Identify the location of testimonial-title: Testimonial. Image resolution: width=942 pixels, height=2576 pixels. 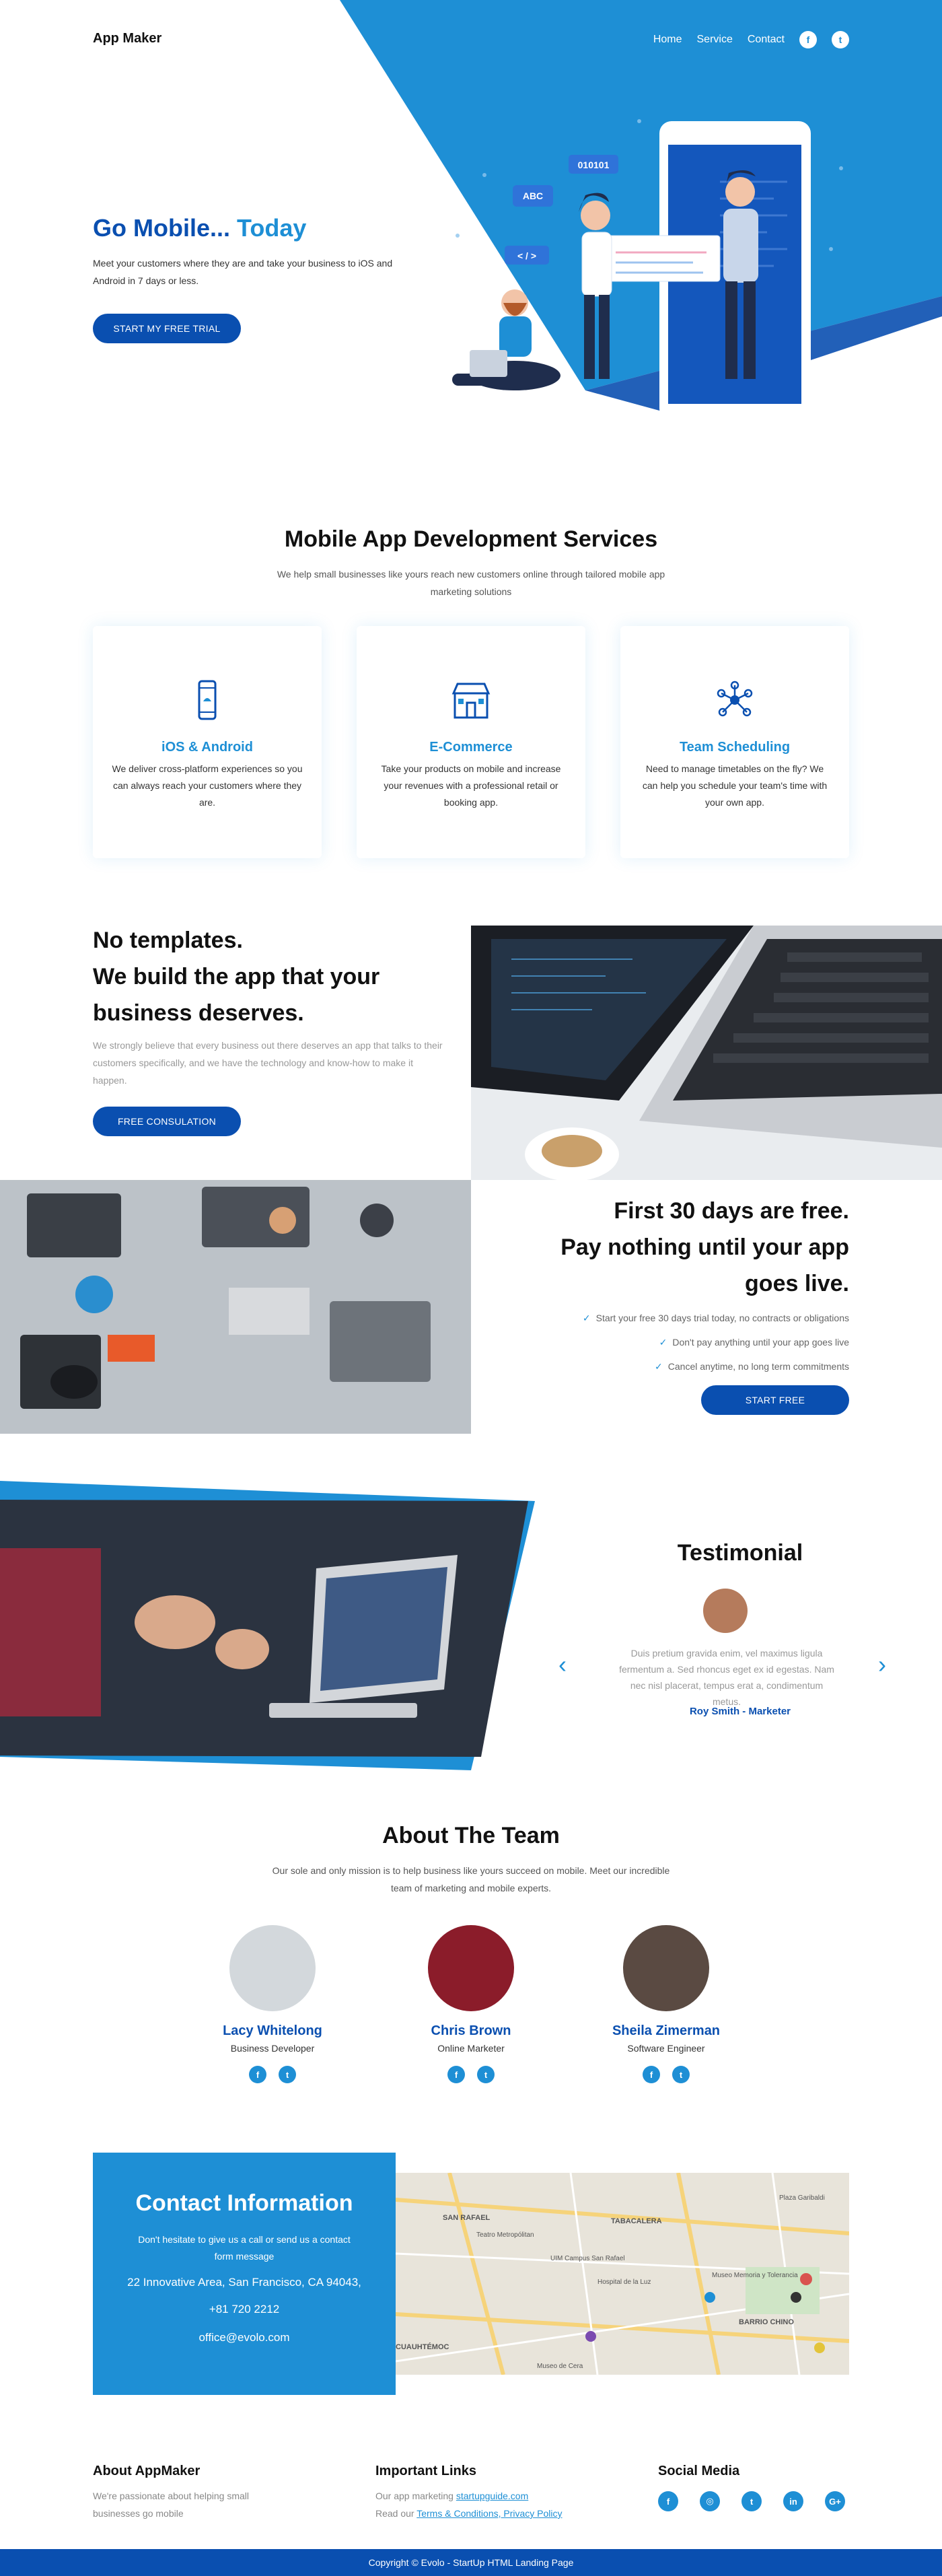
(740, 1553).